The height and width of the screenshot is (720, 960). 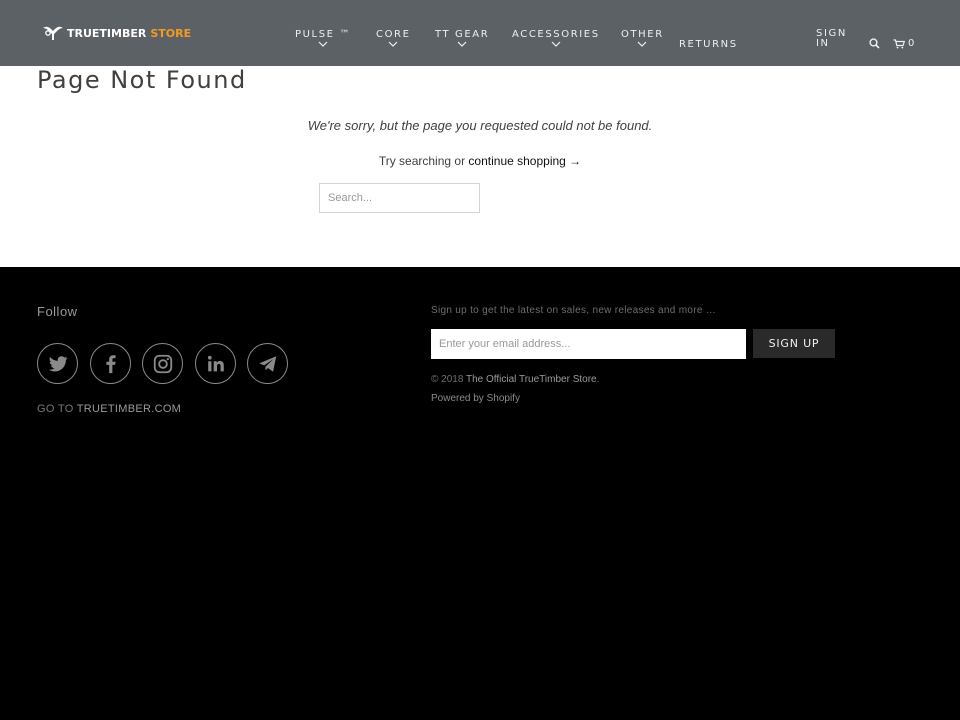 I want to click on facebook-icon, so click(x=110, y=363).